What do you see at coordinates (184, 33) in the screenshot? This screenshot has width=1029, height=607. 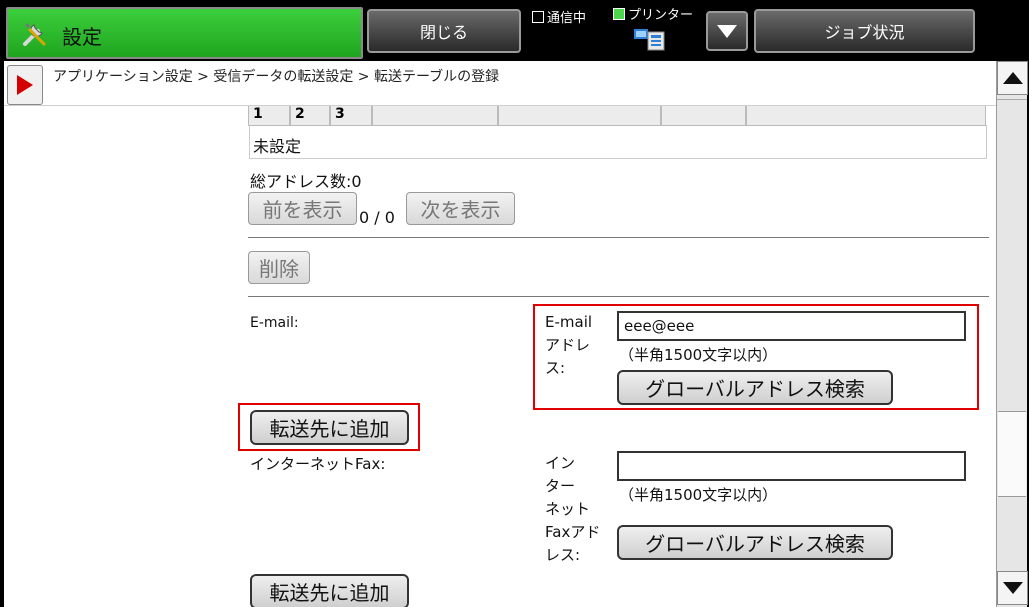 I see `mode-tab-settings: 設定` at bounding box center [184, 33].